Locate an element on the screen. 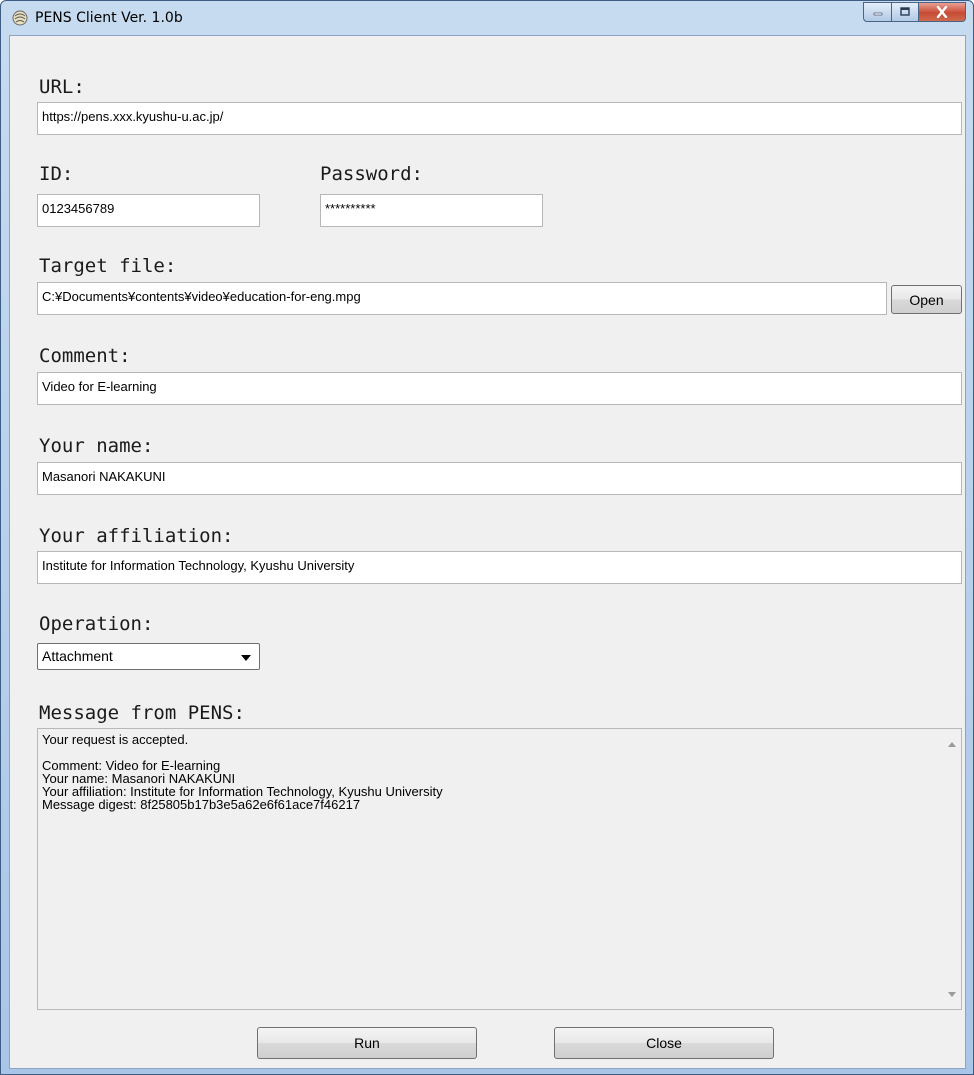 This screenshot has height=1075, width=974. caption-buttons is located at coordinates (914, 12).